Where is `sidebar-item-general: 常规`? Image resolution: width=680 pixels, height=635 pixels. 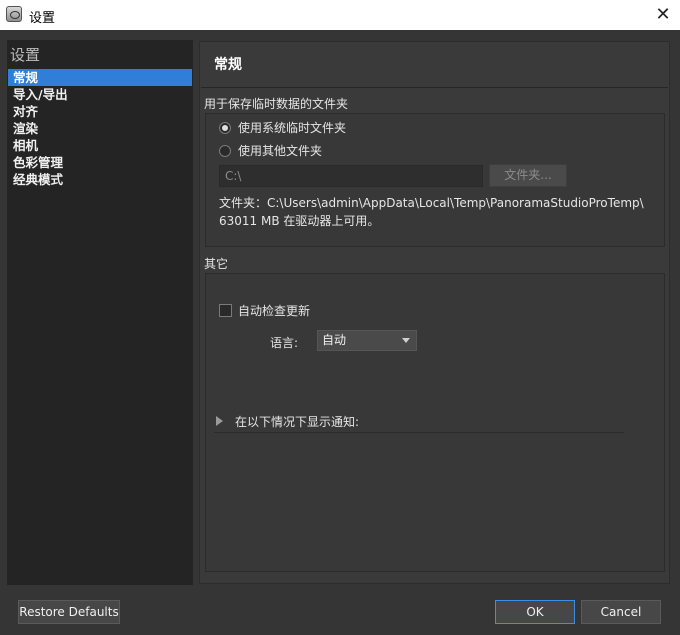 sidebar-item-general: 常规 is located at coordinates (100, 77).